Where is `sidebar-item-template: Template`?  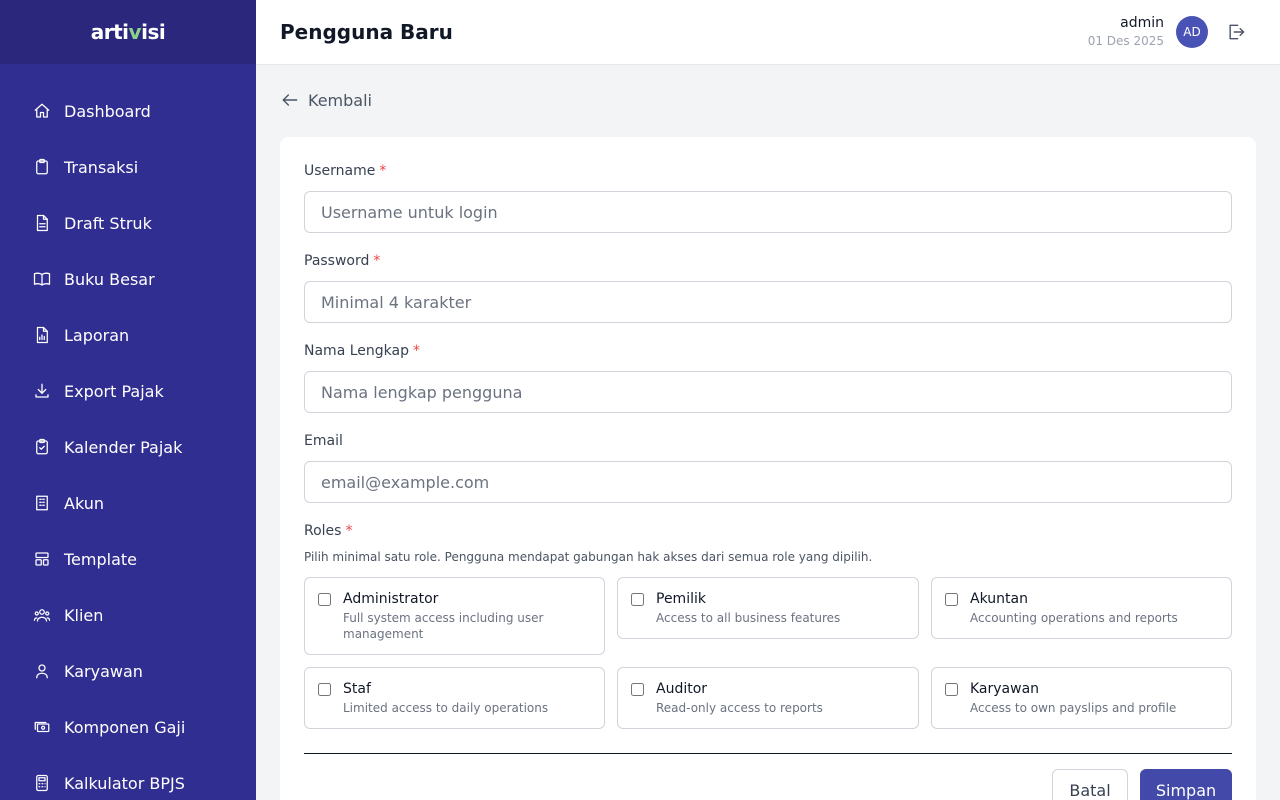 sidebar-item-template: Template is located at coordinates (128, 559).